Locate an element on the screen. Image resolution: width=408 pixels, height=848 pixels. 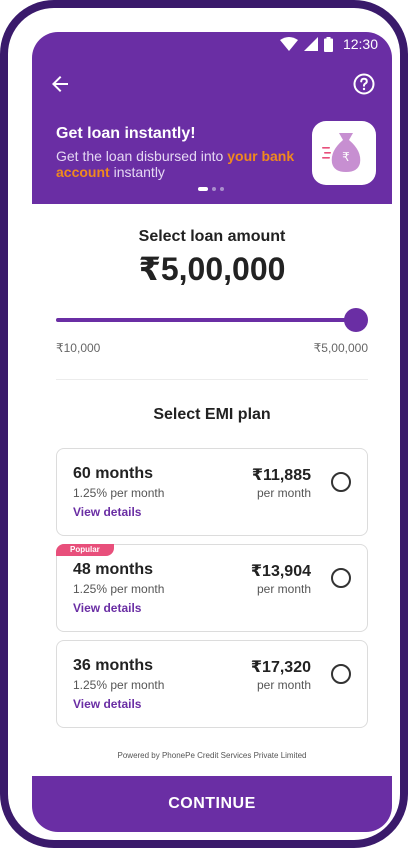
help-icon is located at coordinates (364, 84).